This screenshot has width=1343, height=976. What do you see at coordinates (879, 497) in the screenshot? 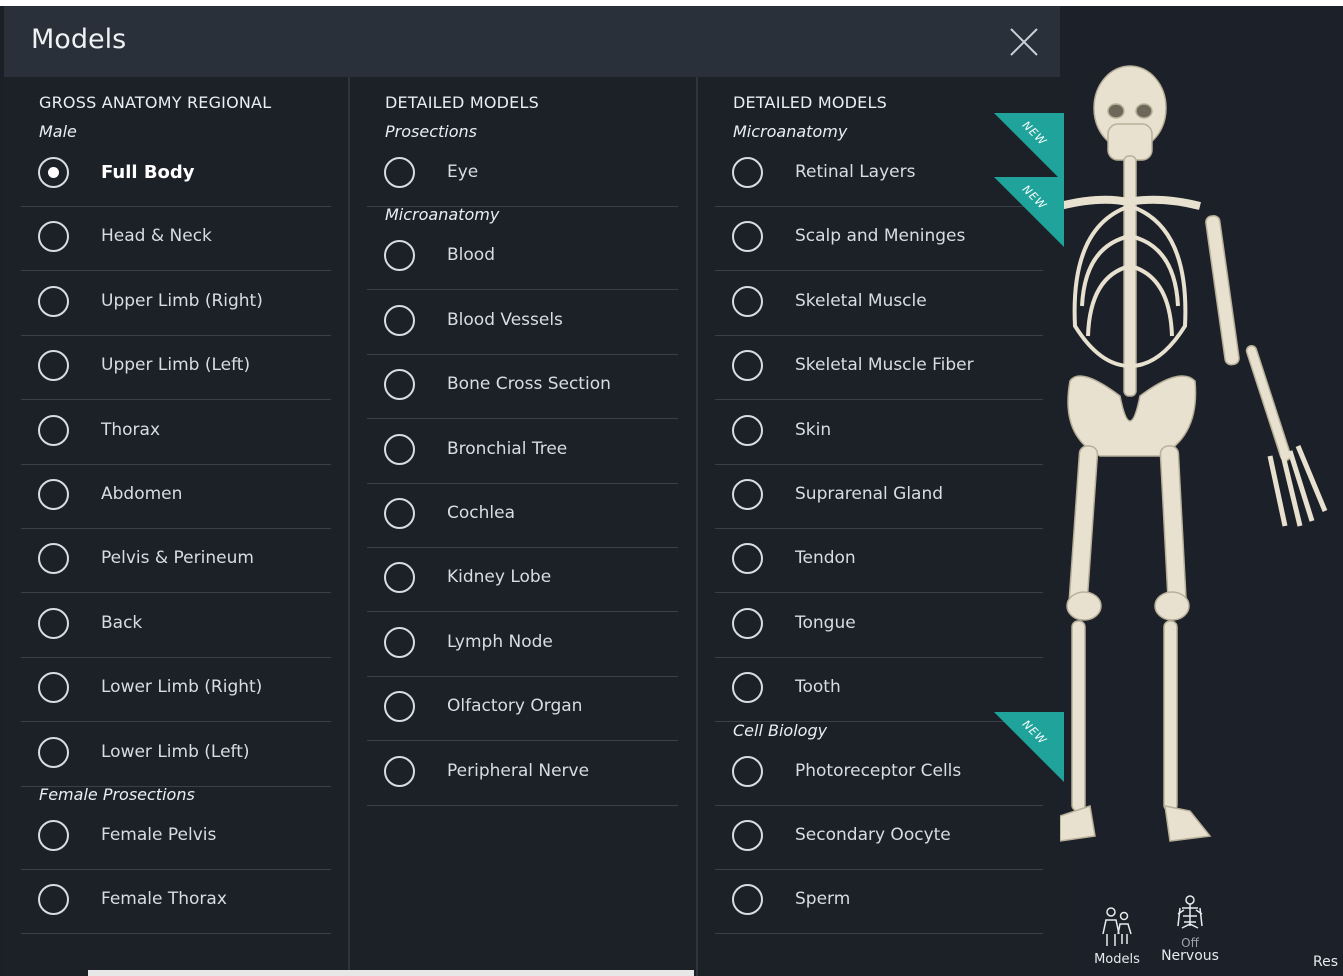
I see `model-option-suprarenal-gland: Suprarenal Gland` at bounding box center [879, 497].